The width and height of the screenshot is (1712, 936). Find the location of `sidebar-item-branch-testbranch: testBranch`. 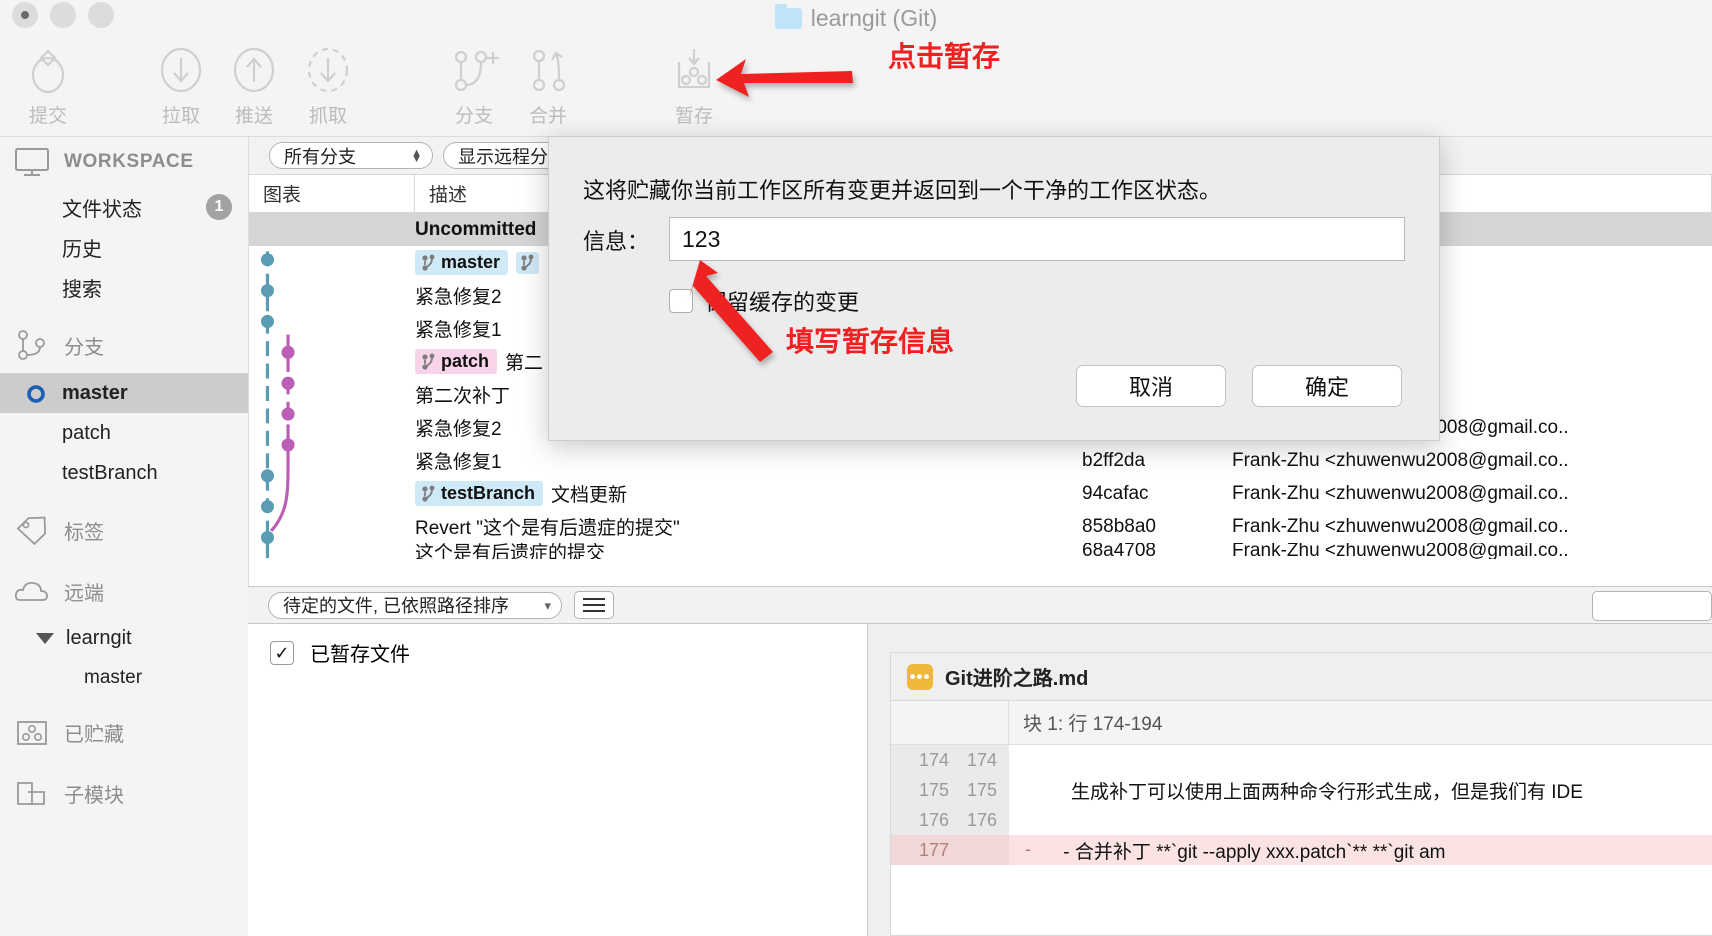

sidebar-item-branch-testbranch: testBranch is located at coordinates (124, 473).